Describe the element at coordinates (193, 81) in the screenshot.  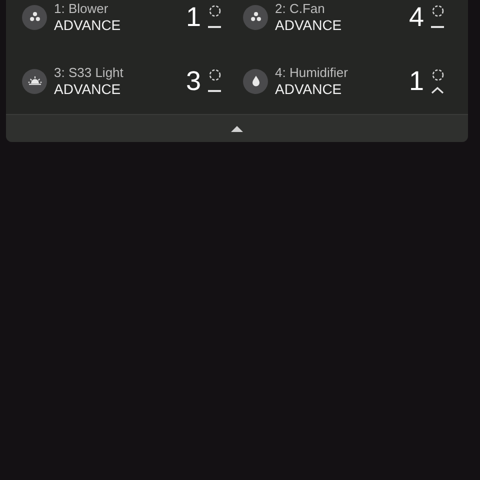
I see `zone-value: 3` at that location.